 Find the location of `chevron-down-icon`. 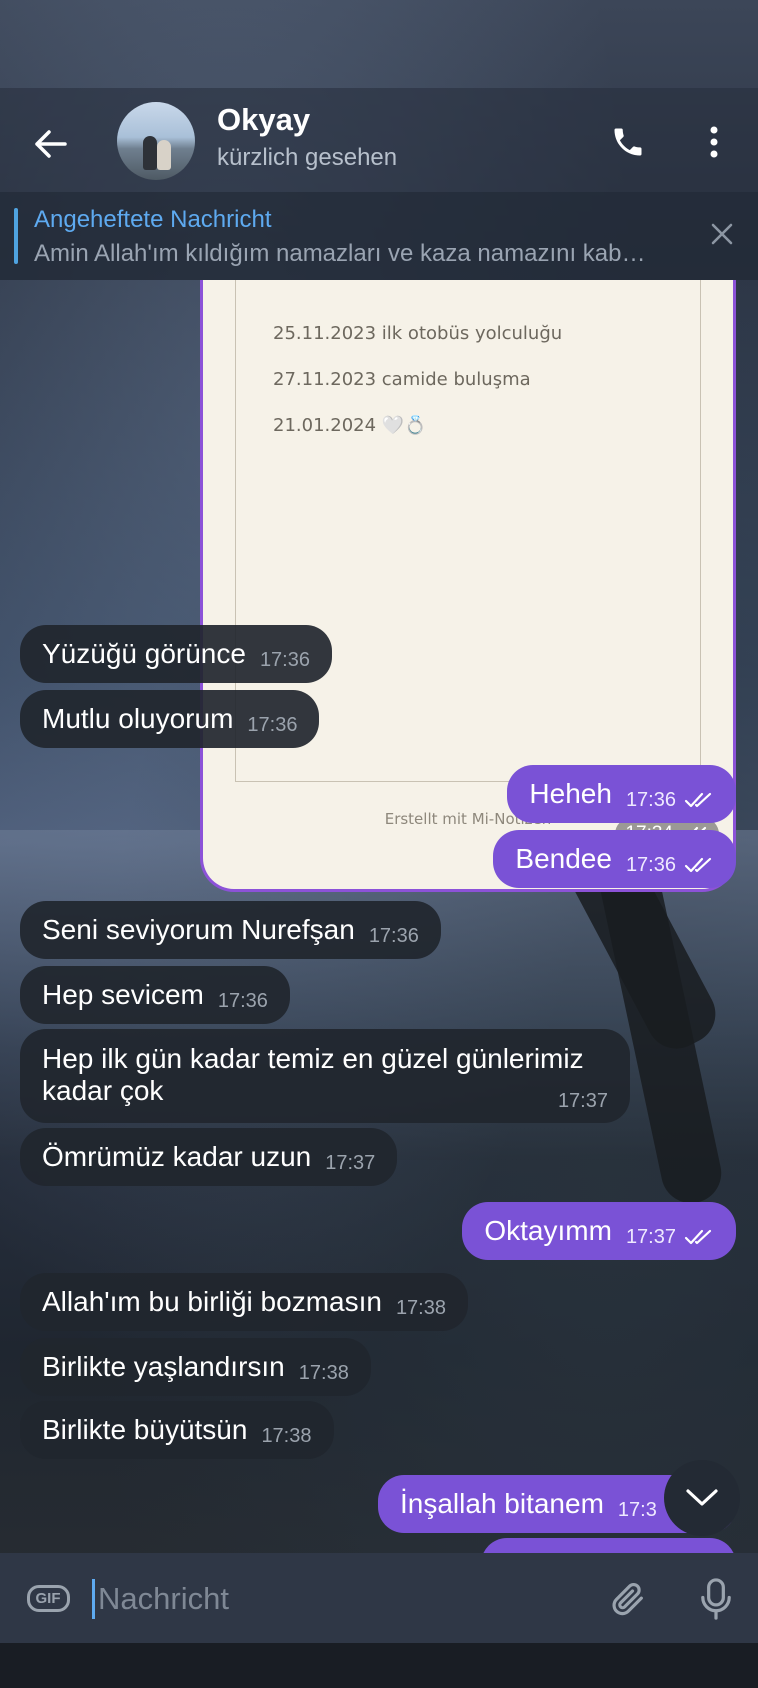

chevron-down-icon is located at coordinates (702, 1497).